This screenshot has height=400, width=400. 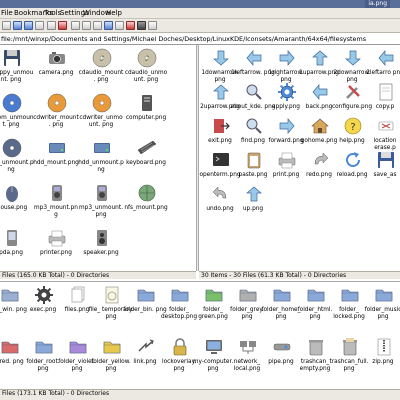 What do you see at coordinates (10, 347) in the screenshot?
I see `folder-red-icon` at bounding box center [10, 347].